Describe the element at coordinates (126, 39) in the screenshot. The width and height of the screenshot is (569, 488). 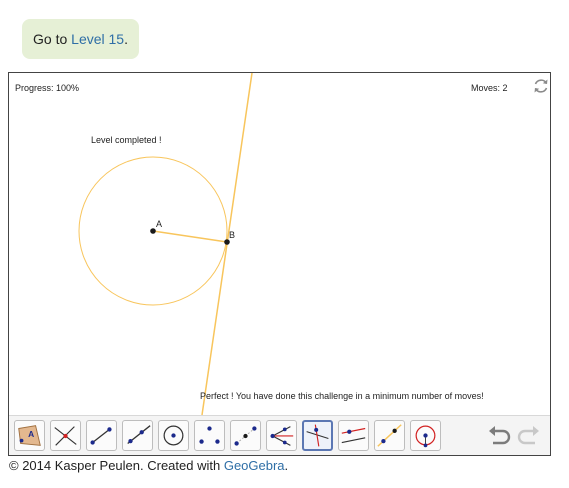
I see `go-to-suffix: .` at that location.